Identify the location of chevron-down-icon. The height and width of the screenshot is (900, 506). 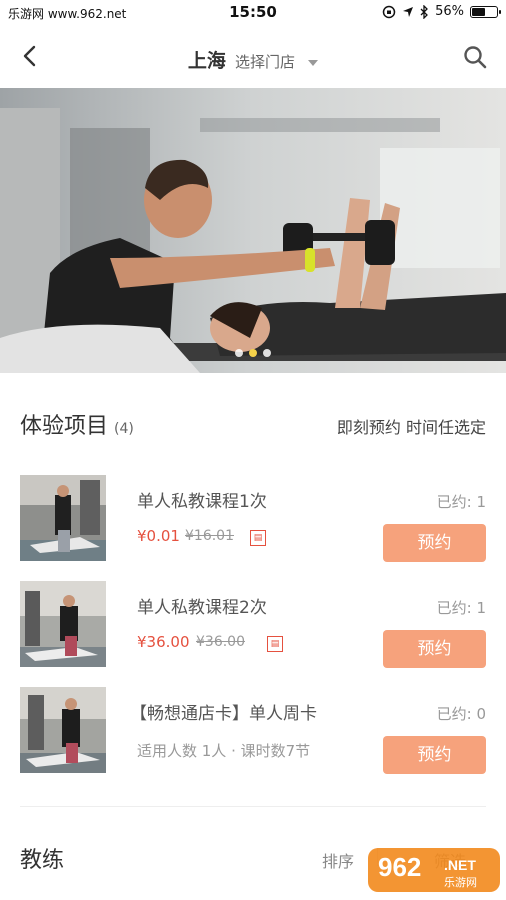
(313, 62).